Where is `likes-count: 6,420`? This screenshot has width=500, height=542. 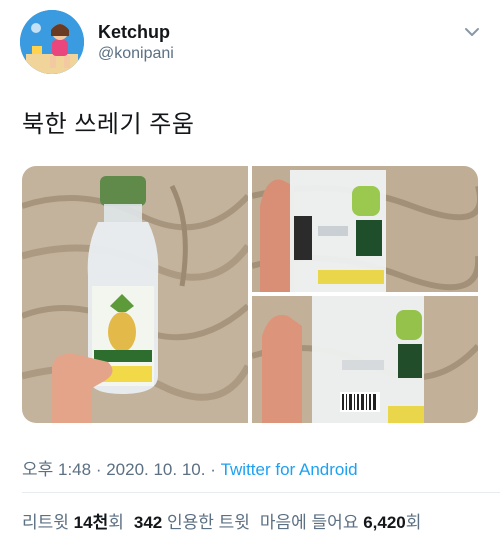
likes-count: 6,420 is located at coordinates (384, 522).